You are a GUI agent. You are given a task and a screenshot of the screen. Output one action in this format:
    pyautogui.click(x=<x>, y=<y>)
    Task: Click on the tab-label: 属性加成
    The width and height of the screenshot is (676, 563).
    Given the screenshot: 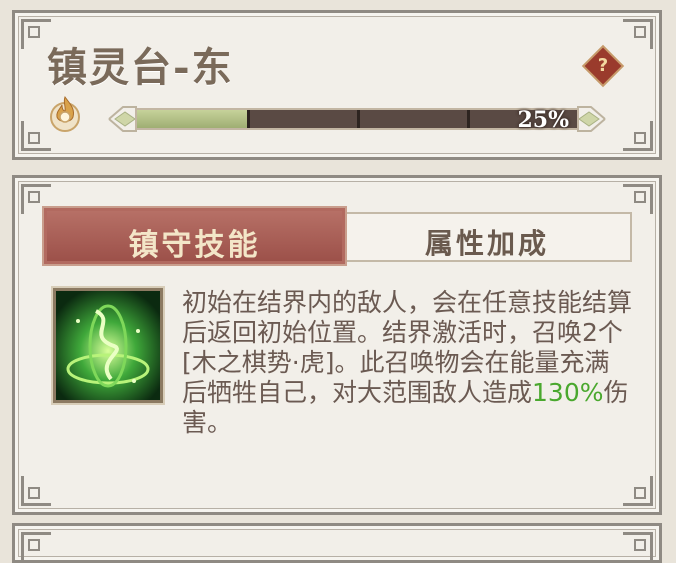 What is the action you would take?
    pyautogui.click(x=486, y=243)
    